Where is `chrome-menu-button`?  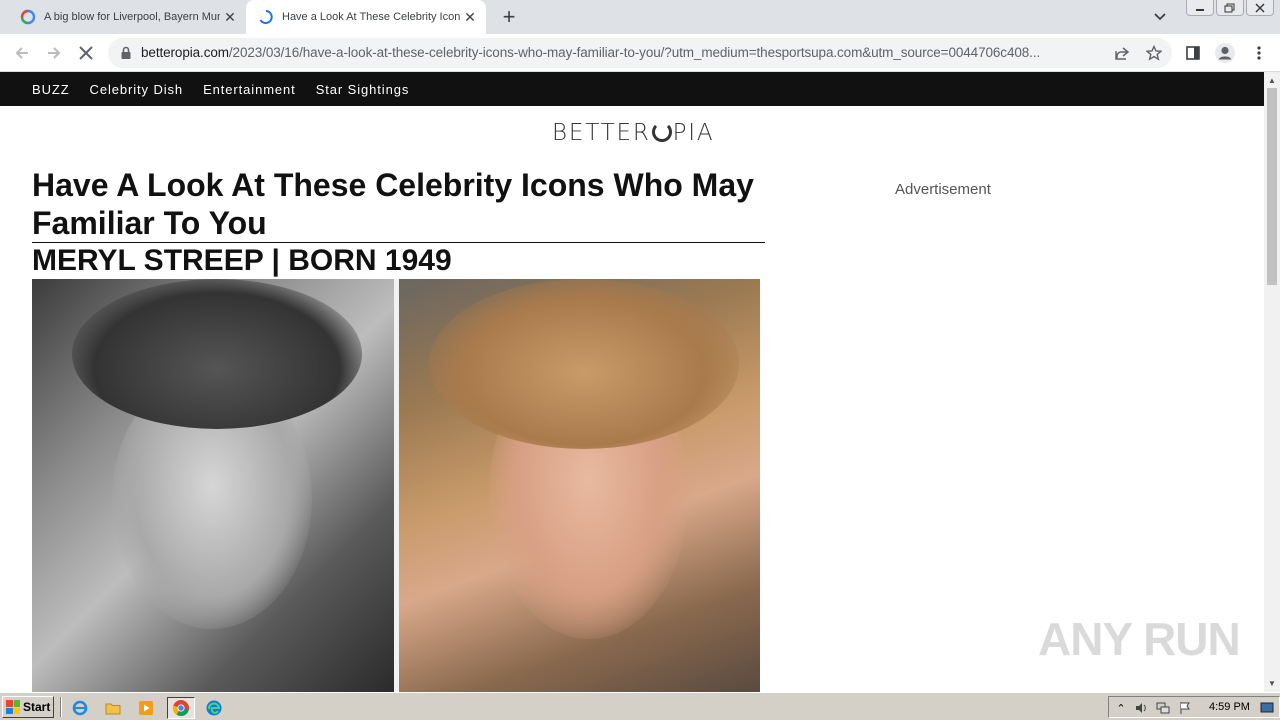
chrome-menu-button is located at coordinates (1259, 53).